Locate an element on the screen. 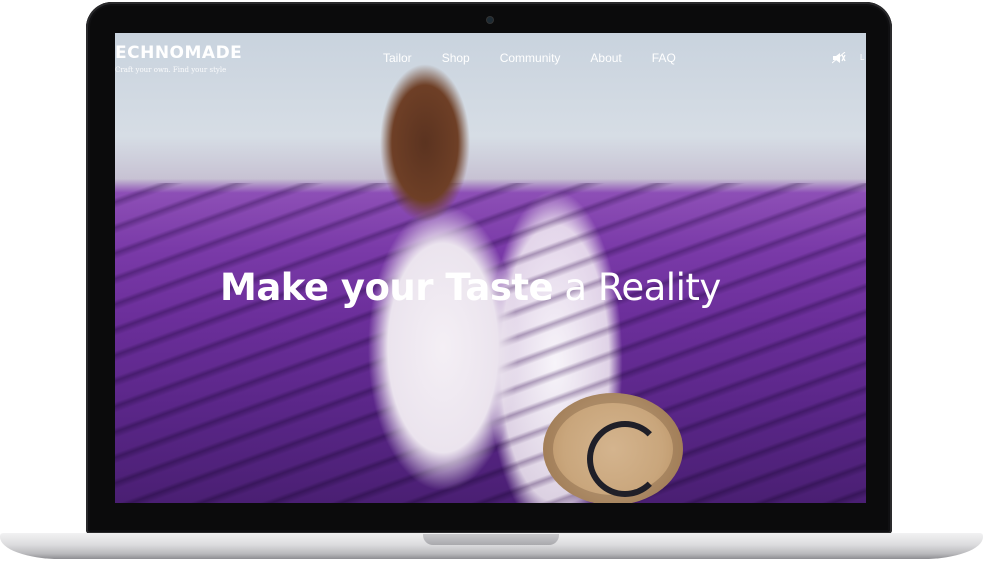 The width and height of the screenshot is (983, 564). nav-faq: FAQ is located at coordinates (664, 58).